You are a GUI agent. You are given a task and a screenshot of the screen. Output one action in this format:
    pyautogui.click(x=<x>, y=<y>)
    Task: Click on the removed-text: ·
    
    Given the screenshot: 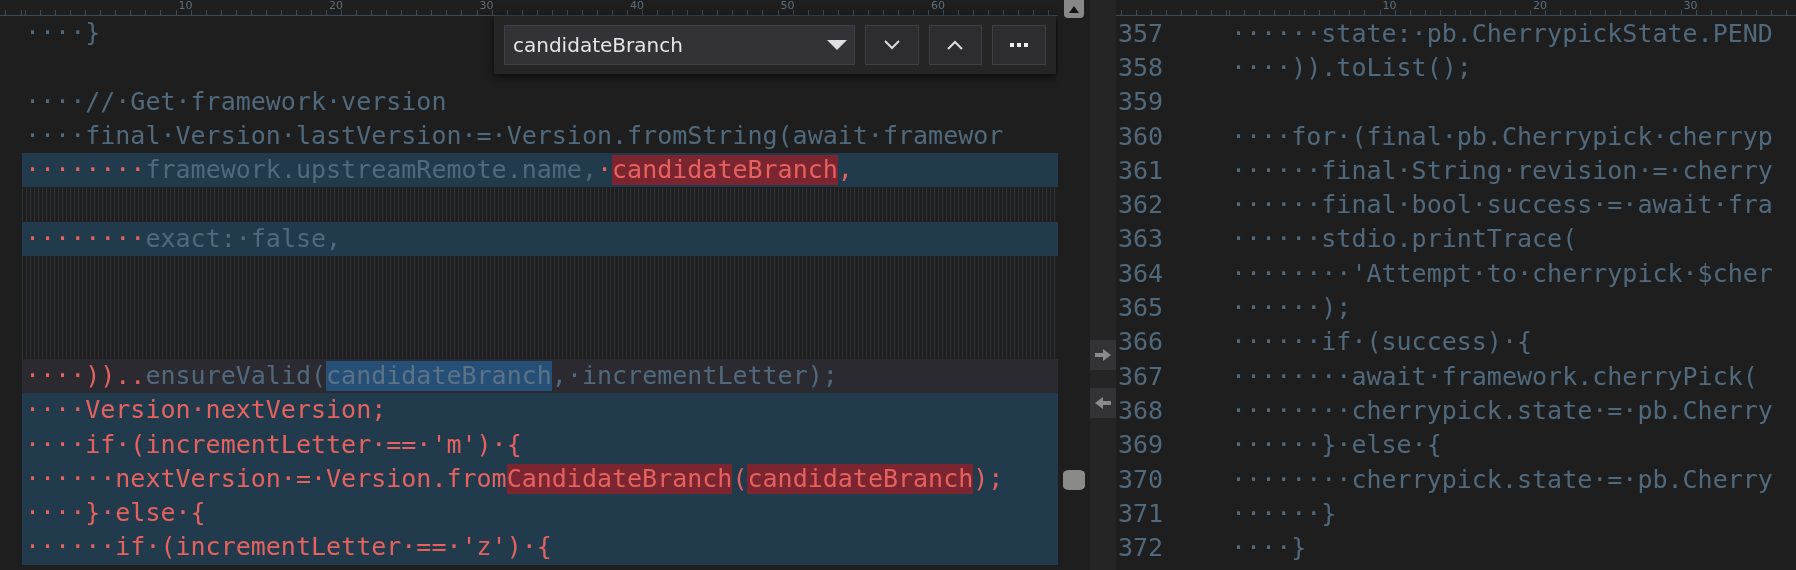 What is the action you would take?
    pyautogui.click(x=604, y=170)
    